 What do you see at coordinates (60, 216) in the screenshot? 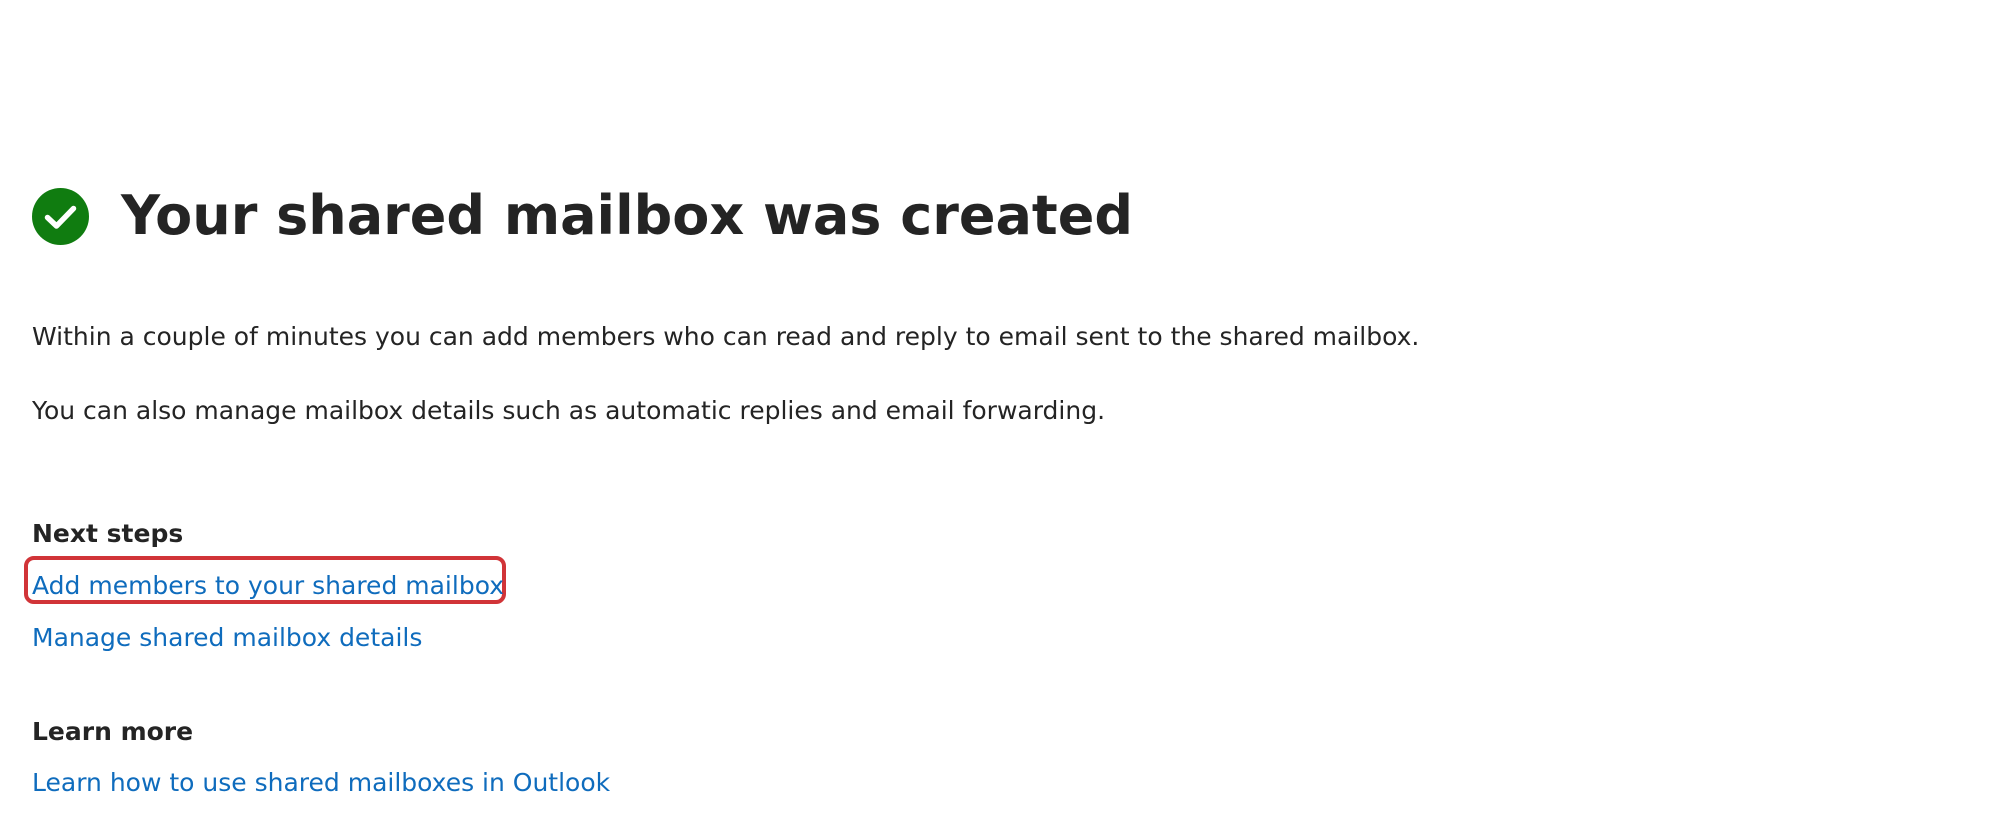
I see `check-circle-icon` at bounding box center [60, 216].